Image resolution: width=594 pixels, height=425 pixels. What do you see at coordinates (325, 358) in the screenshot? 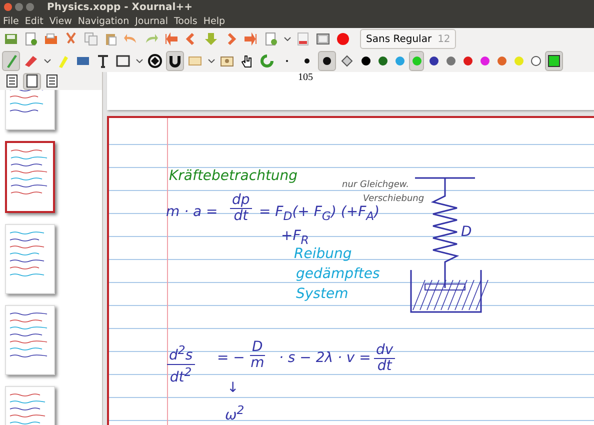
I see `handwritten-text: · s − 2λ · v =` at bounding box center [325, 358].